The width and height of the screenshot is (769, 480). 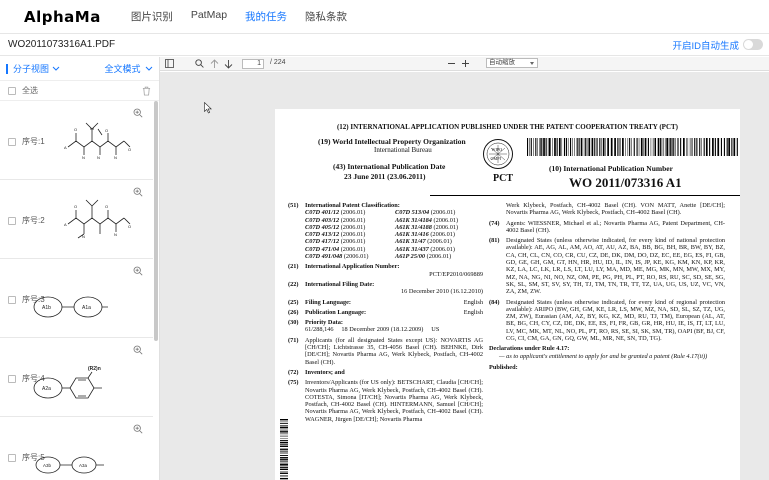 What do you see at coordinates (284, 449) in the screenshot?
I see `vertical-barcode` at bounding box center [284, 449].